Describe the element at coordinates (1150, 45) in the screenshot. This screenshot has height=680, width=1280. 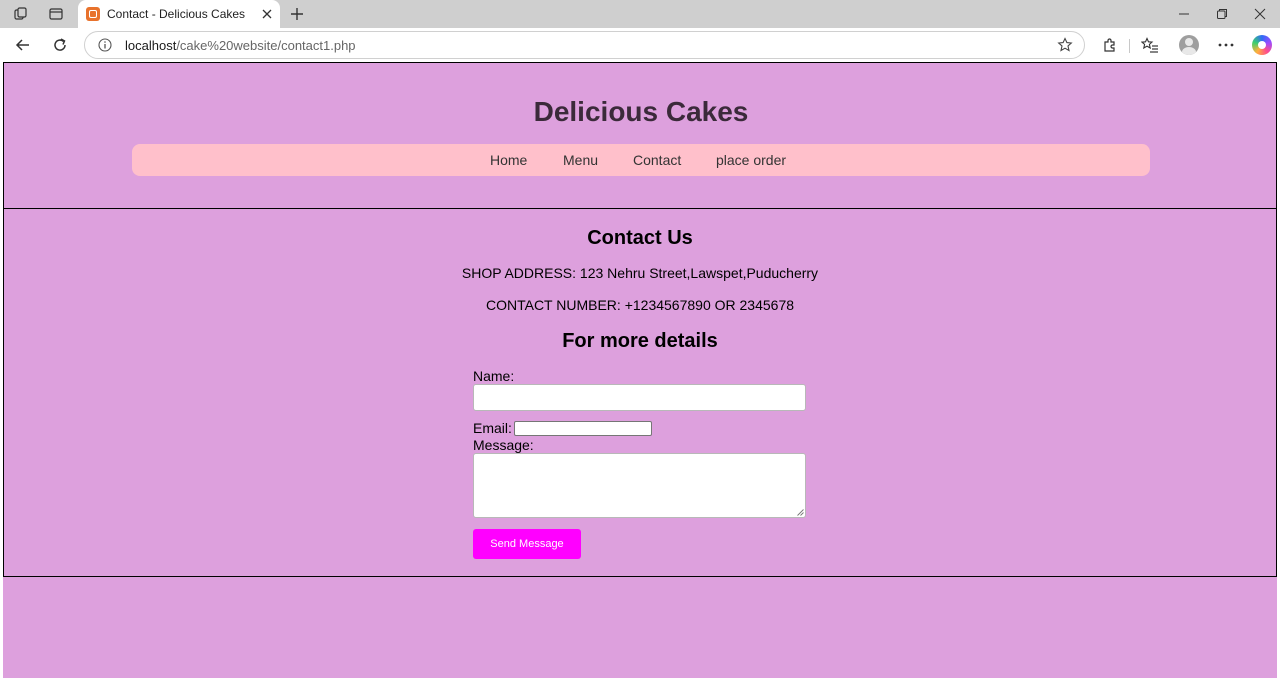
I see `favorites-icon` at that location.